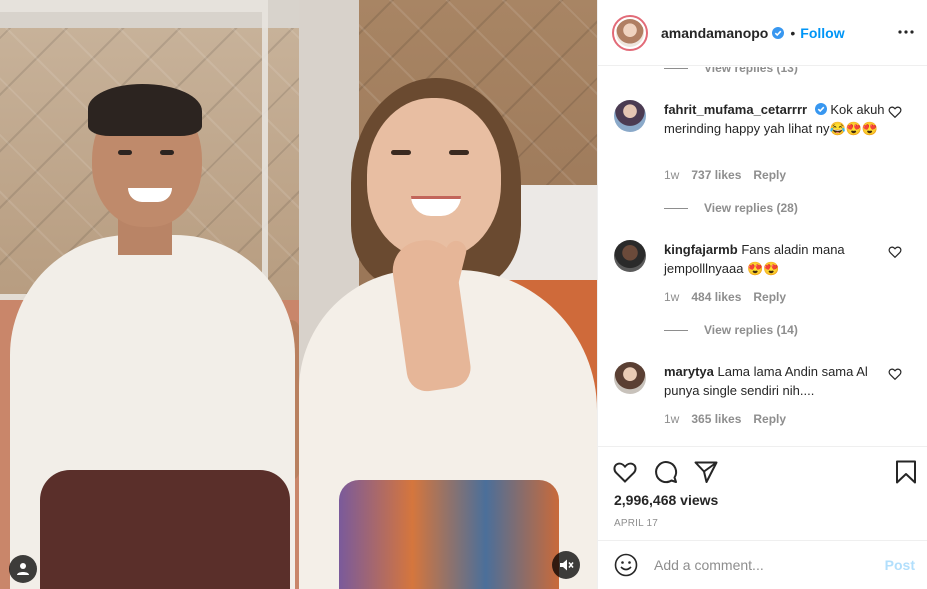 The width and height of the screenshot is (927, 589). I want to click on comment-icon, so click(666, 472).